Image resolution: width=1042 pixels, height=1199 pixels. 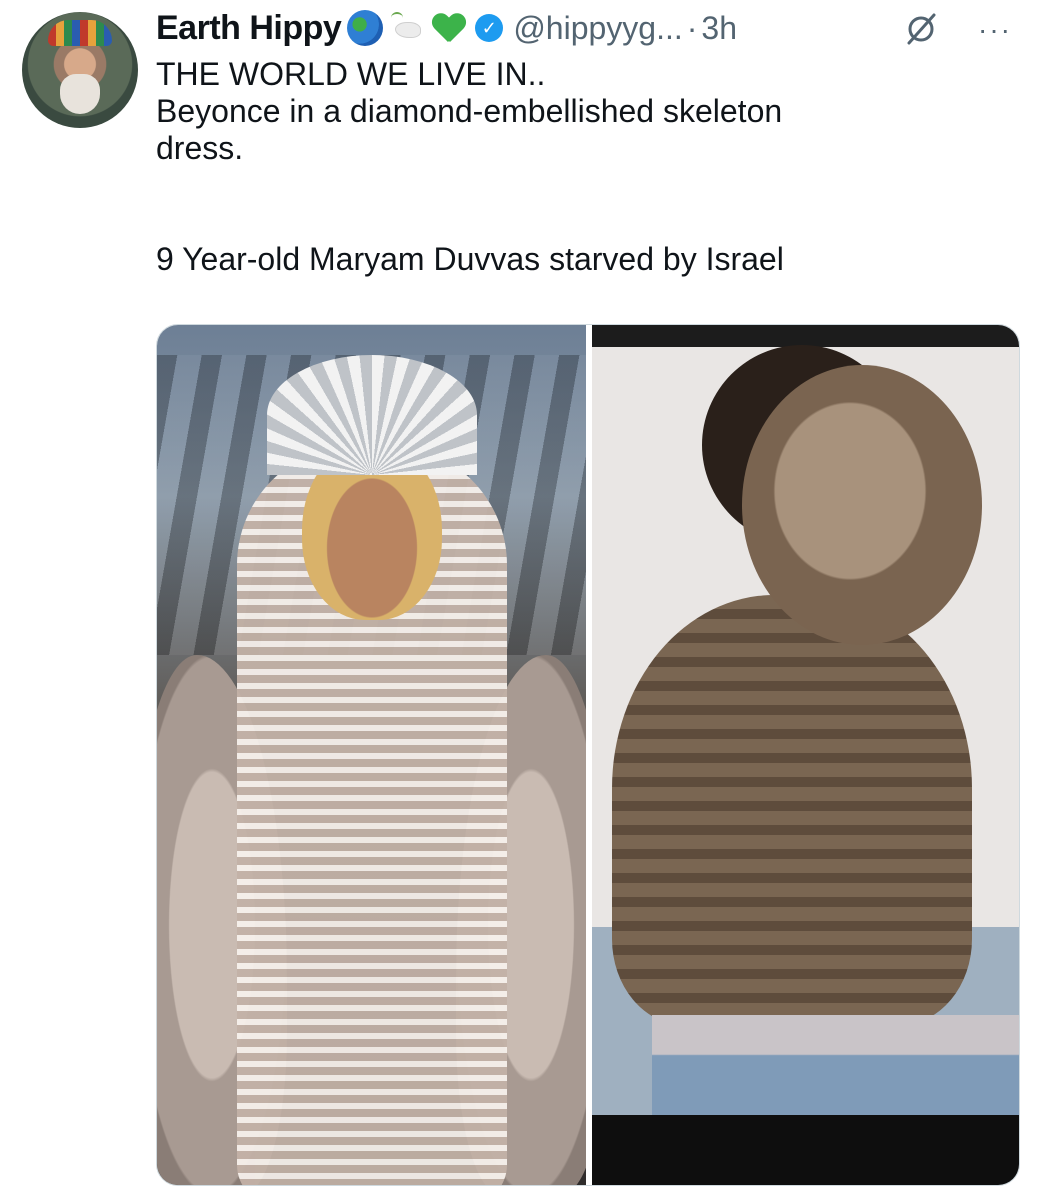 I want to click on green-heart-icon, so click(x=449, y=28).